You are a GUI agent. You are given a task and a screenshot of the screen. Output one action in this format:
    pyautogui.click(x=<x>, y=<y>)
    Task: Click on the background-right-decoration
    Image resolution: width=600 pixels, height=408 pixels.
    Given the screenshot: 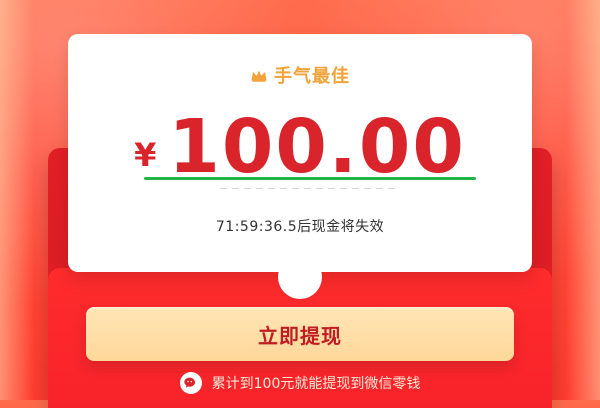 What is the action you would take?
    pyautogui.click(x=583, y=200)
    